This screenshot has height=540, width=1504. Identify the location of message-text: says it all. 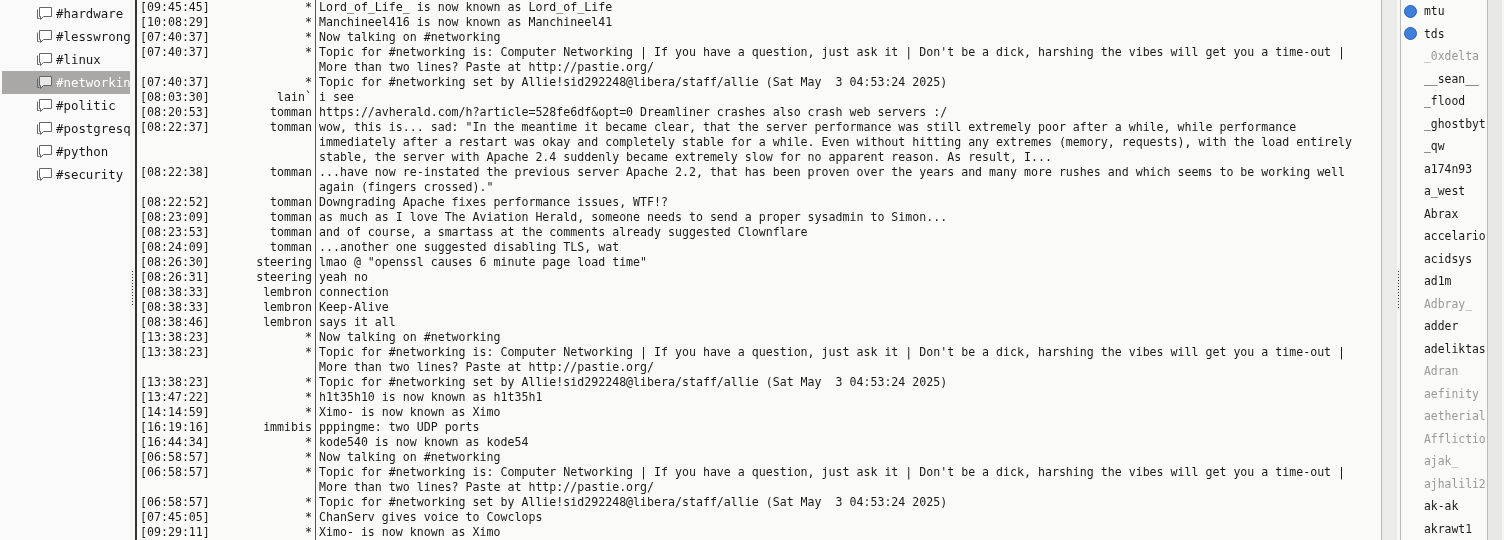
(357, 322).